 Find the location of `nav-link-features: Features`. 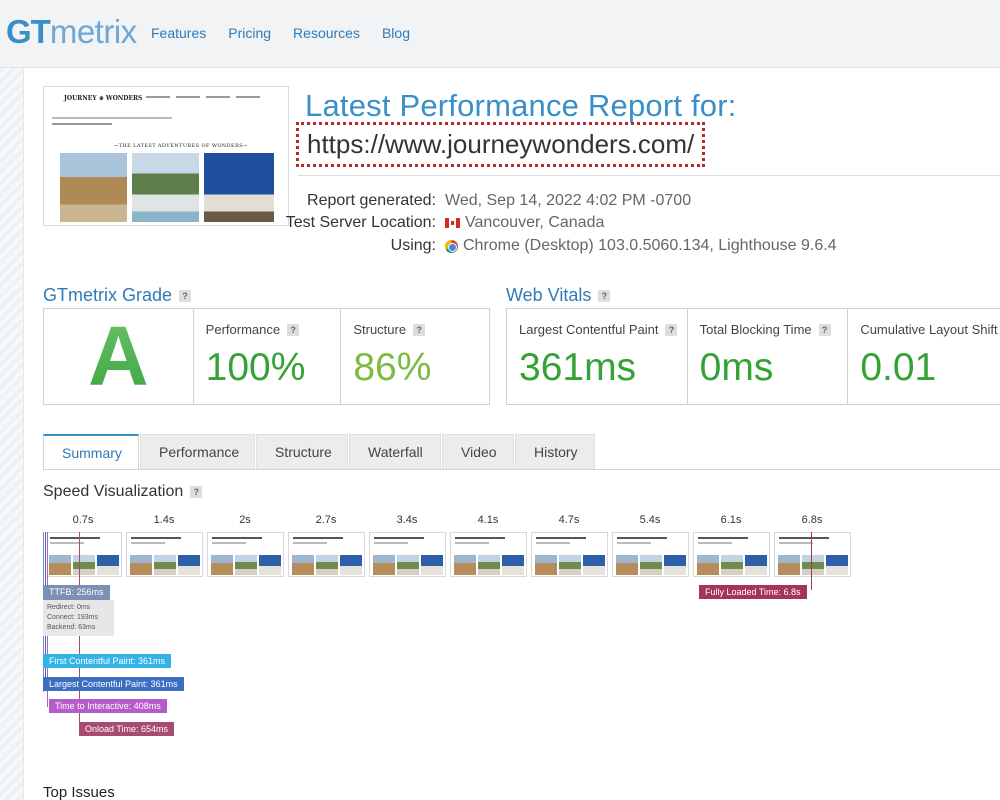

nav-link-features: Features is located at coordinates (178, 33).